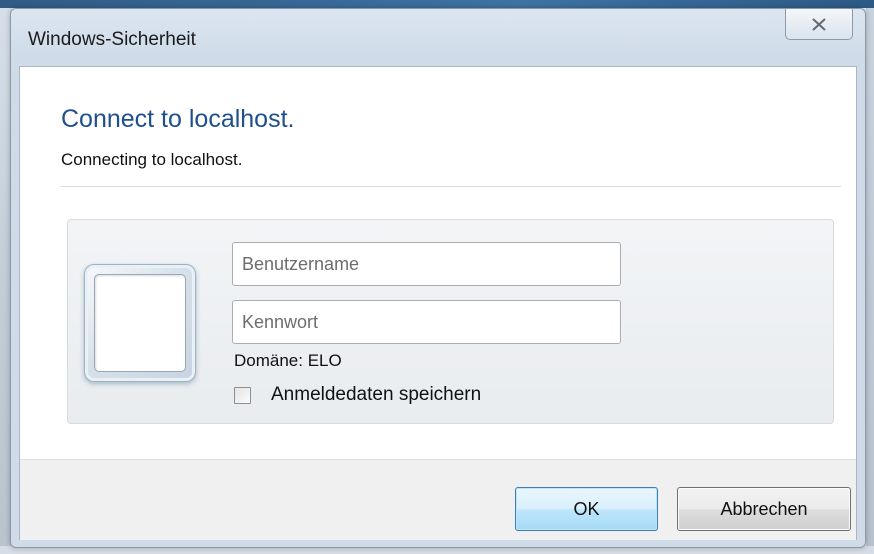  What do you see at coordinates (152, 159) in the screenshot?
I see `dialog-subheading: Connecting to localhost.` at bounding box center [152, 159].